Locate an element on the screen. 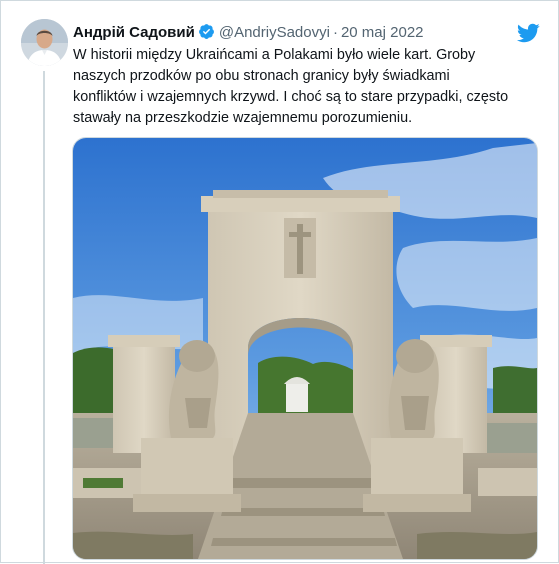 The image size is (559, 564). author-handle: @AndriySadovyi is located at coordinates (274, 32).